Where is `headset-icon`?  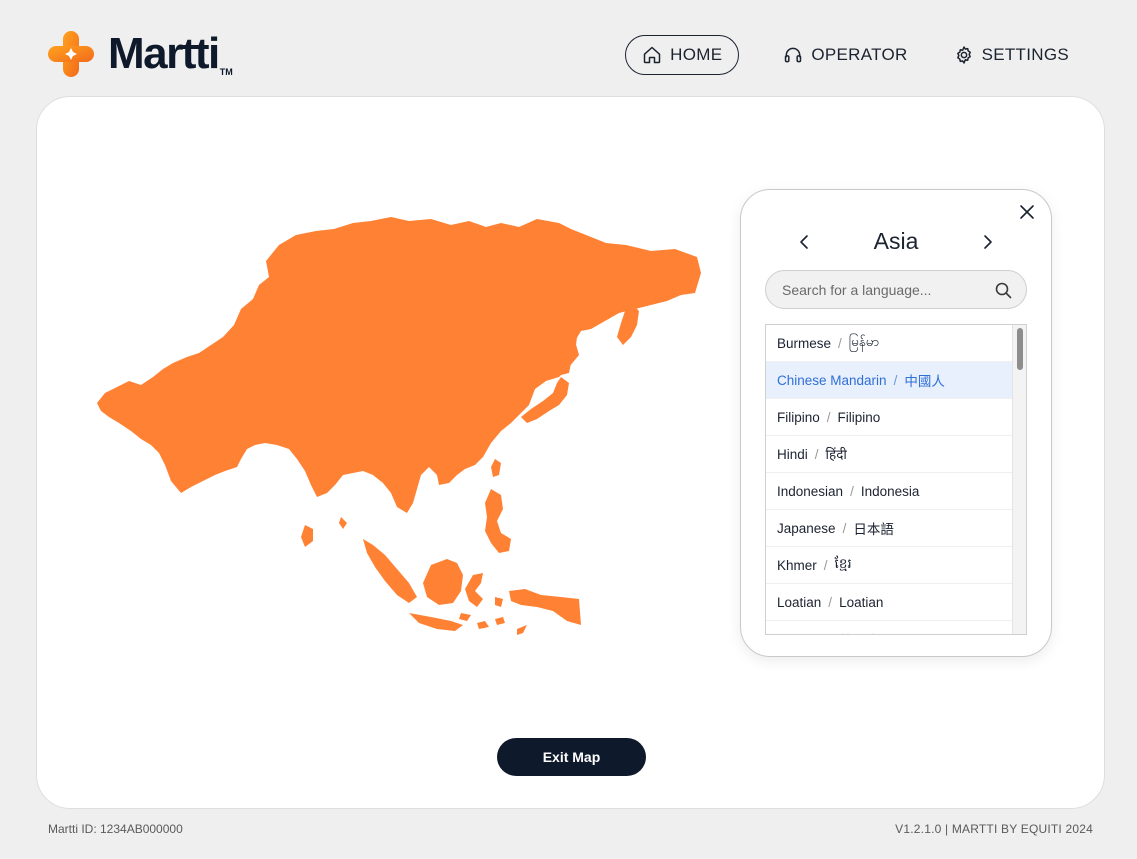
headset-icon is located at coordinates (793, 55).